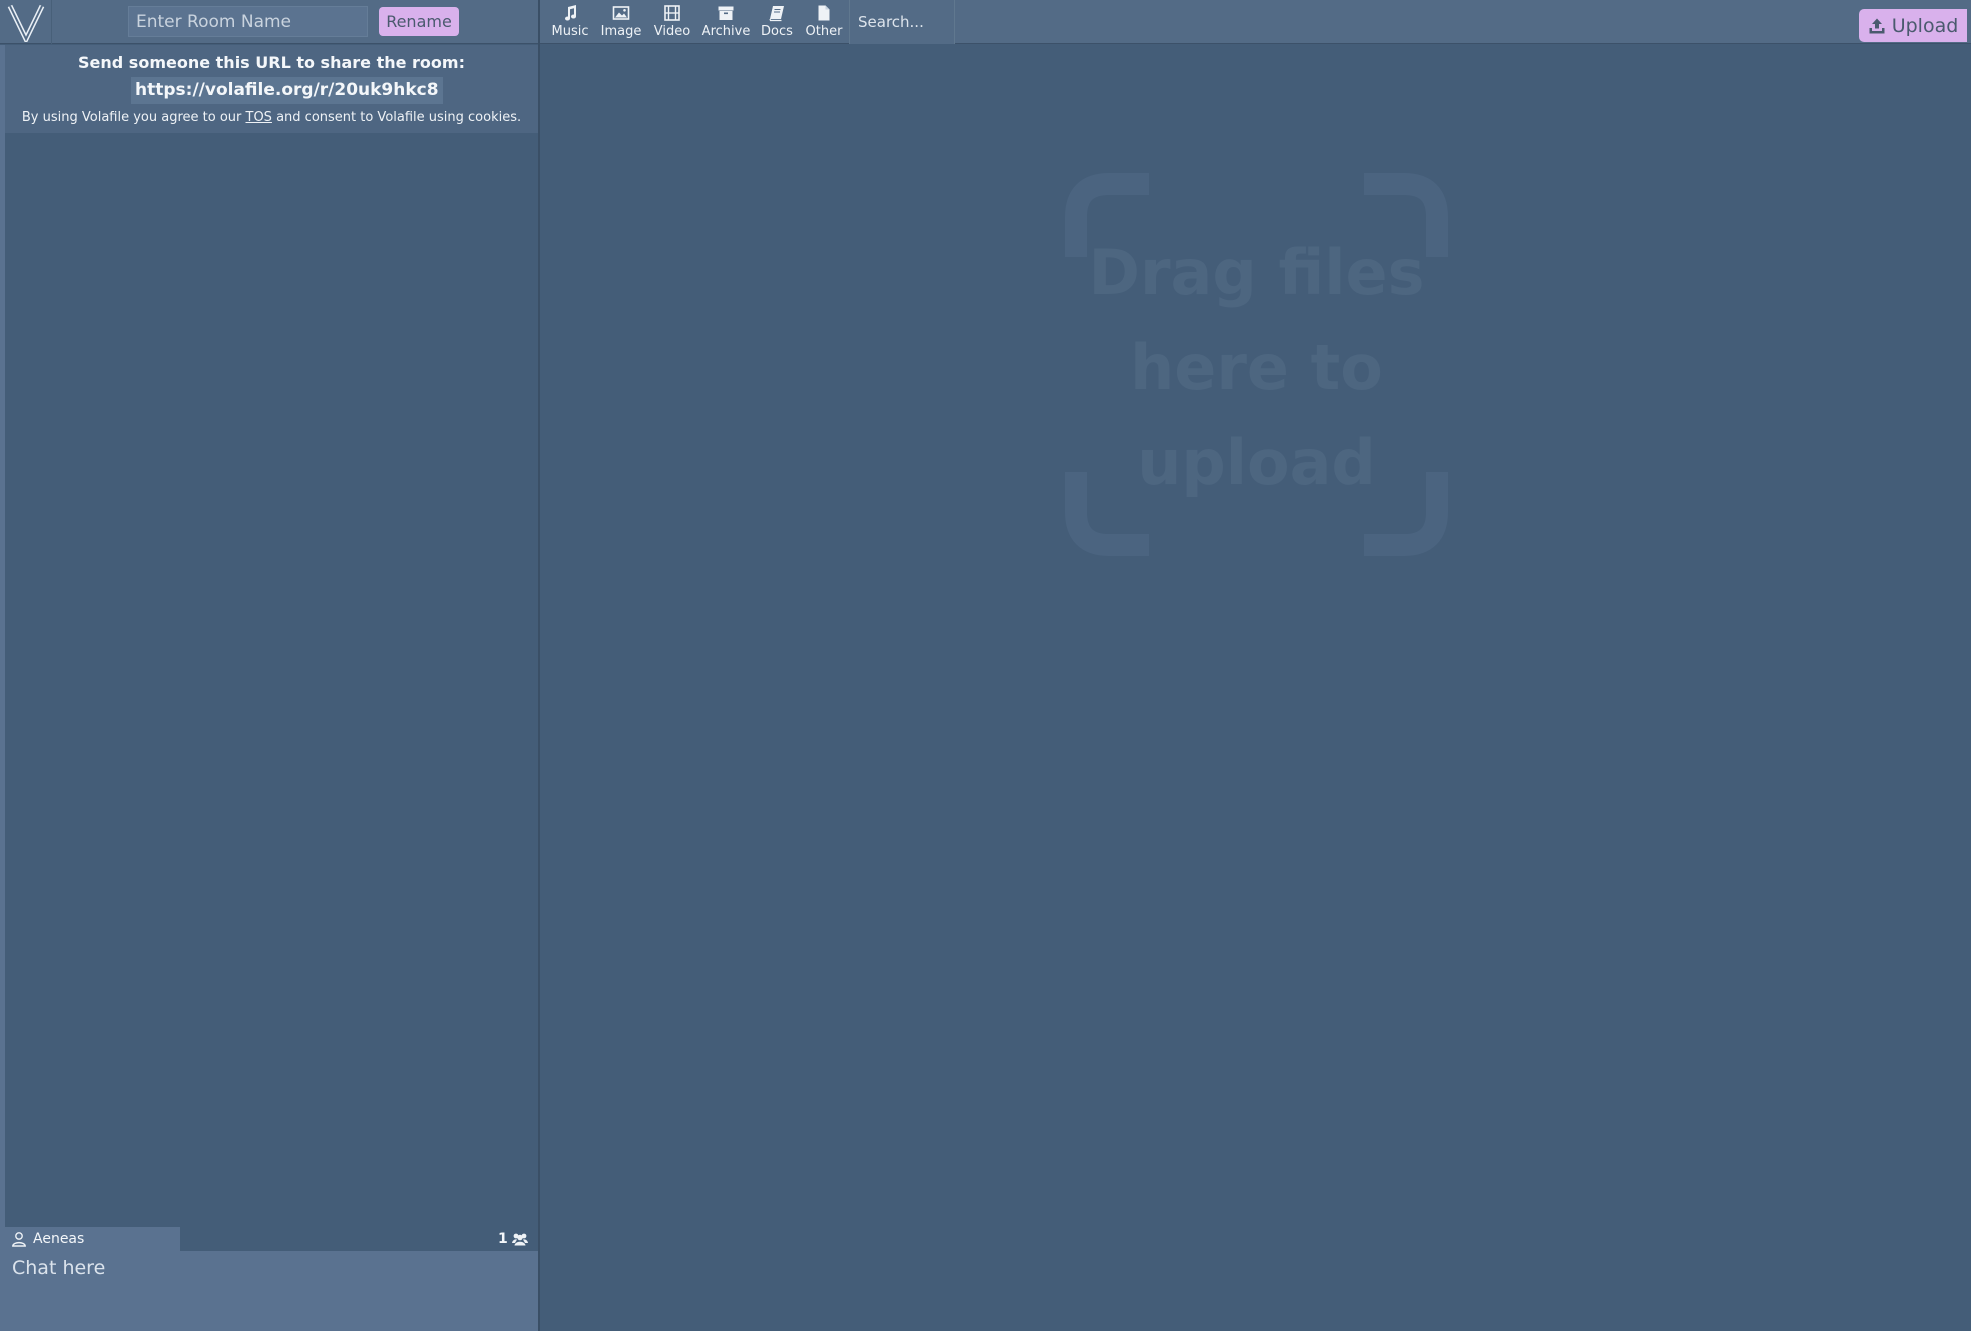 Image resolution: width=1971 pixels, height=1331 pixels. Describe the element at coordinates (824, 31) in the screenshot. I see `filter-other-label: Other` at that location.